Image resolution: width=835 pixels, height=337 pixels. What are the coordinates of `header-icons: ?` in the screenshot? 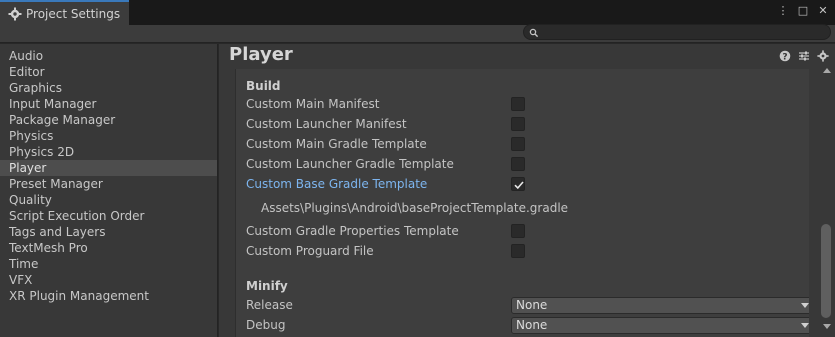 It's located at (804, 56).